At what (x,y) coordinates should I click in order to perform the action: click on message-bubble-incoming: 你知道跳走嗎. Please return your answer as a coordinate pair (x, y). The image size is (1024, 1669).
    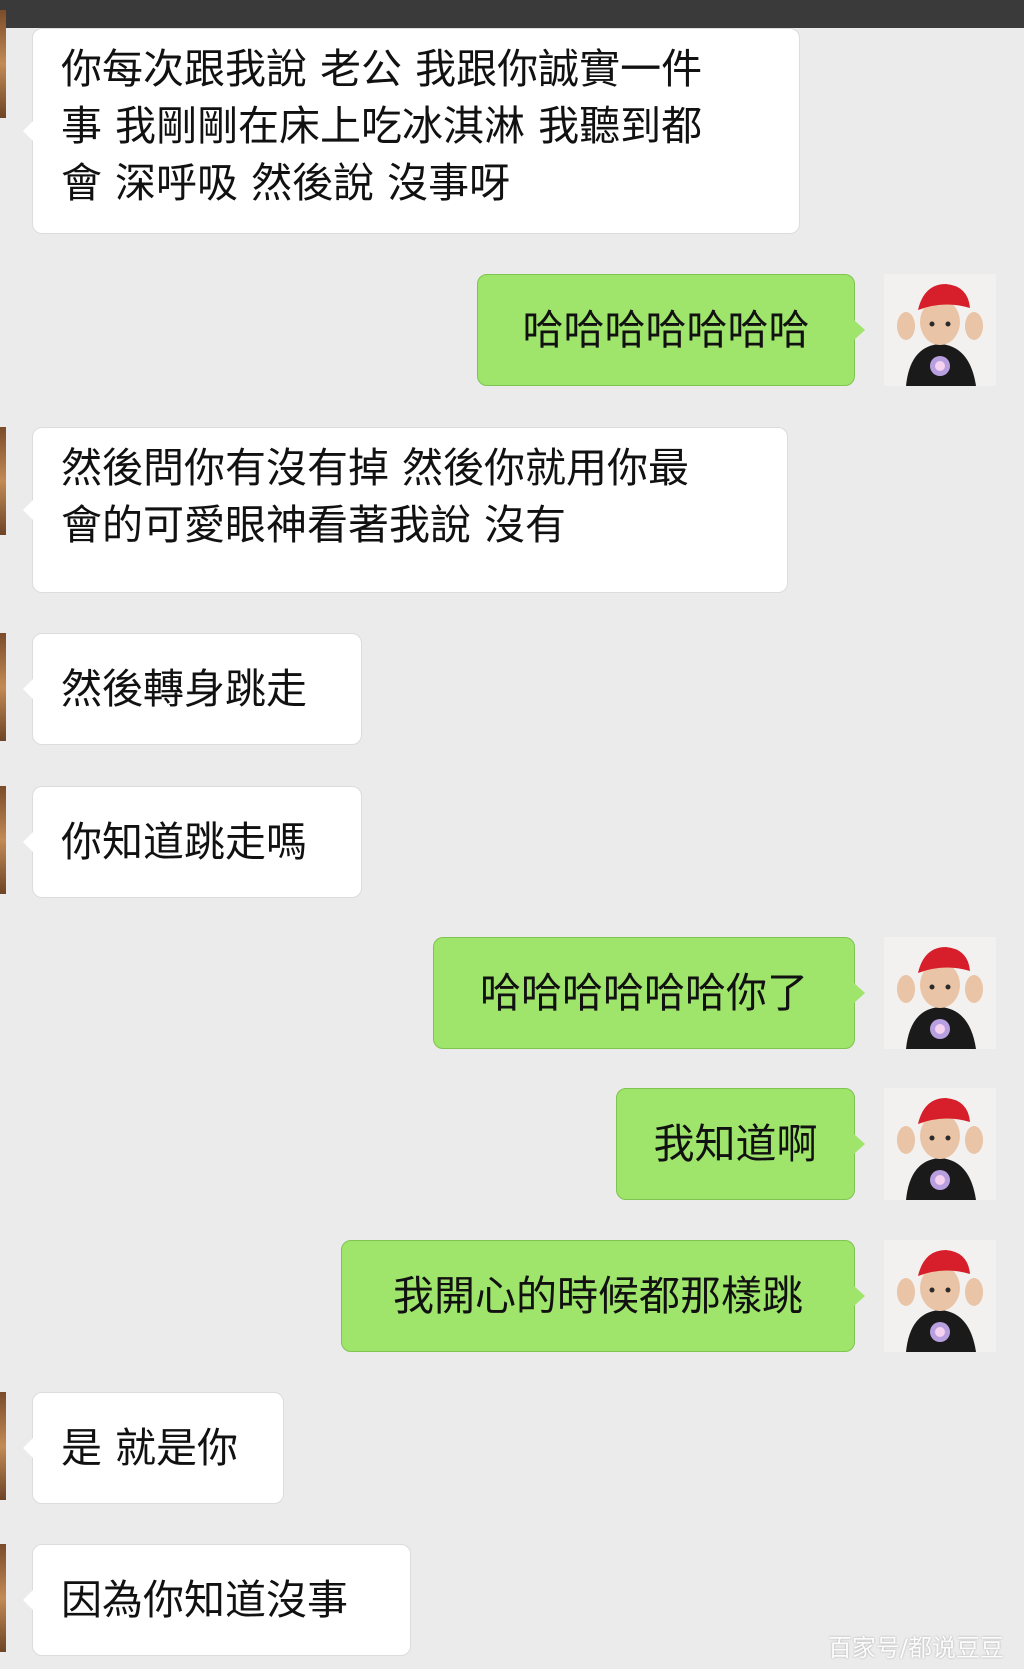
    Looking at the image, I should click on (192, 842).